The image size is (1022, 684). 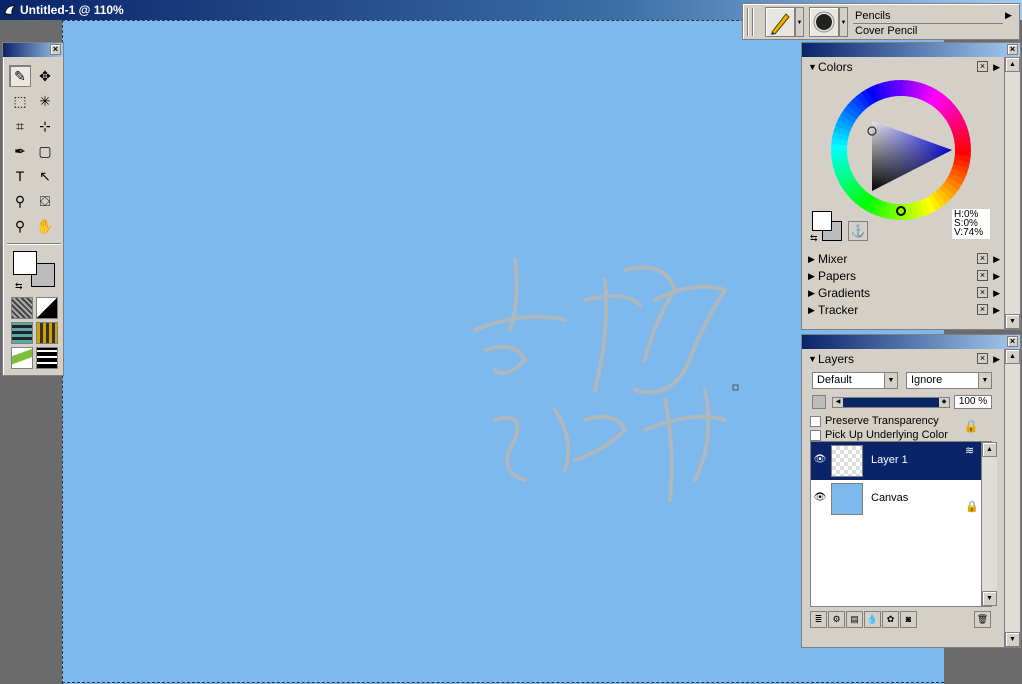 I want to click on brush-tool: ✎, so click(x=20, y=76).